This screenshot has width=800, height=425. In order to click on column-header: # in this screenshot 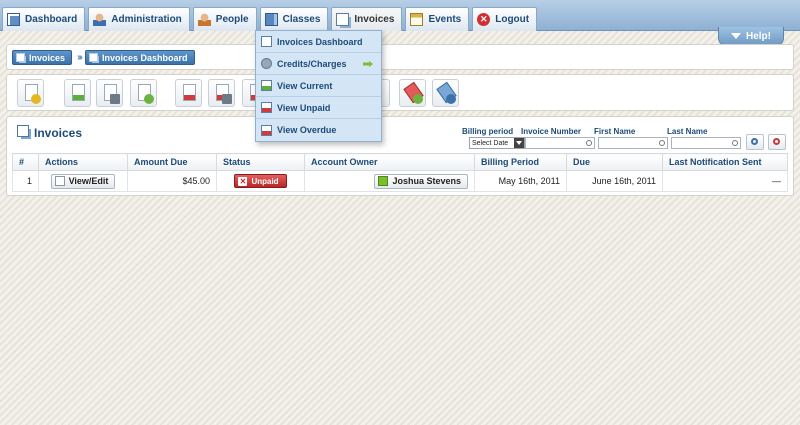, I will do `click(25, 162)`.